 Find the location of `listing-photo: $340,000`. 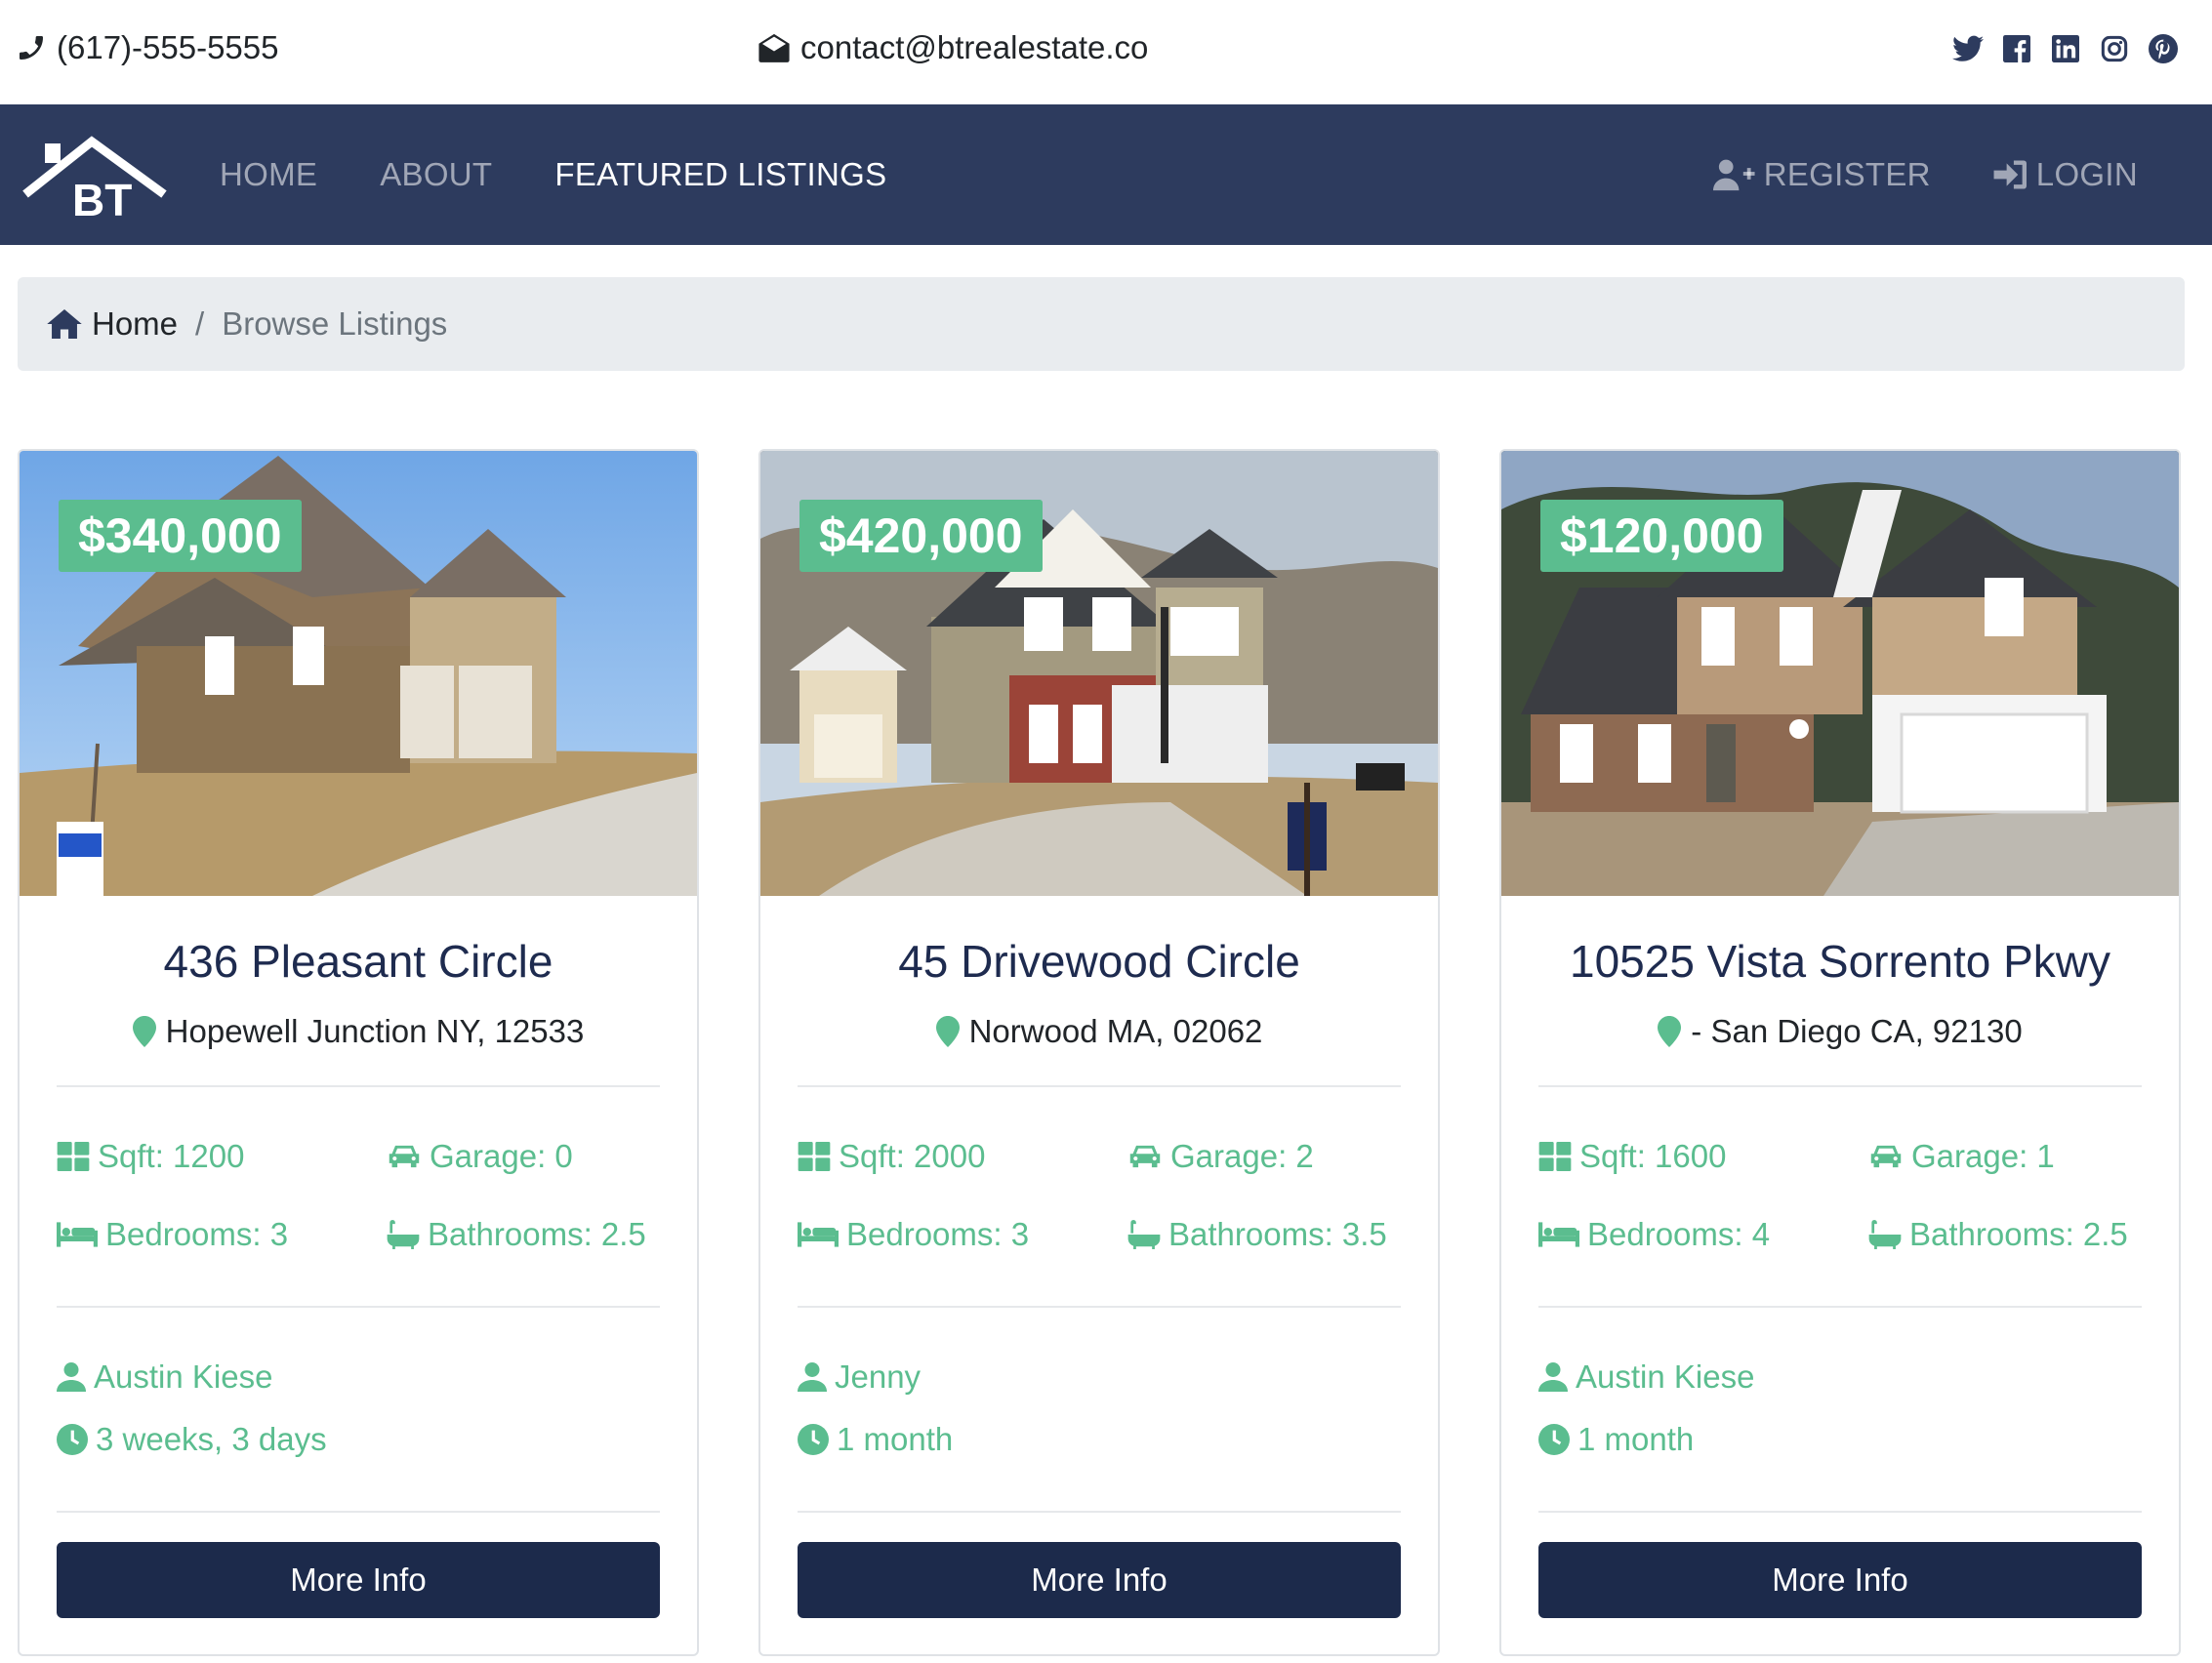

listing-photo: $340,000 is located at coordinates (358, 673).